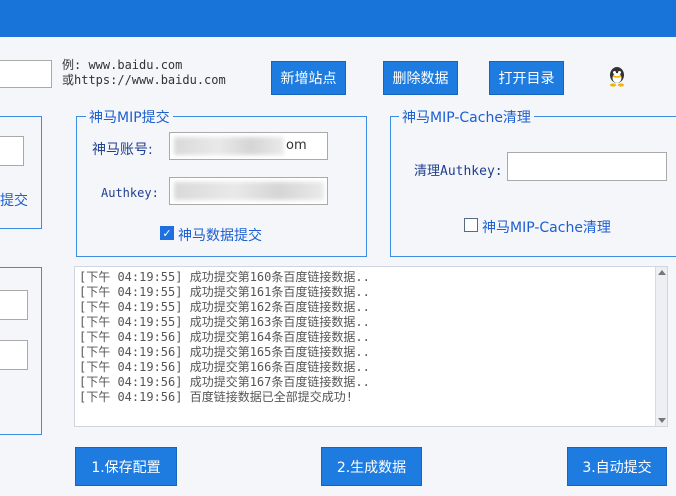  Describe the element at coordinates (338, 18) in the screenshot. I see `window-titlebar` at that location.